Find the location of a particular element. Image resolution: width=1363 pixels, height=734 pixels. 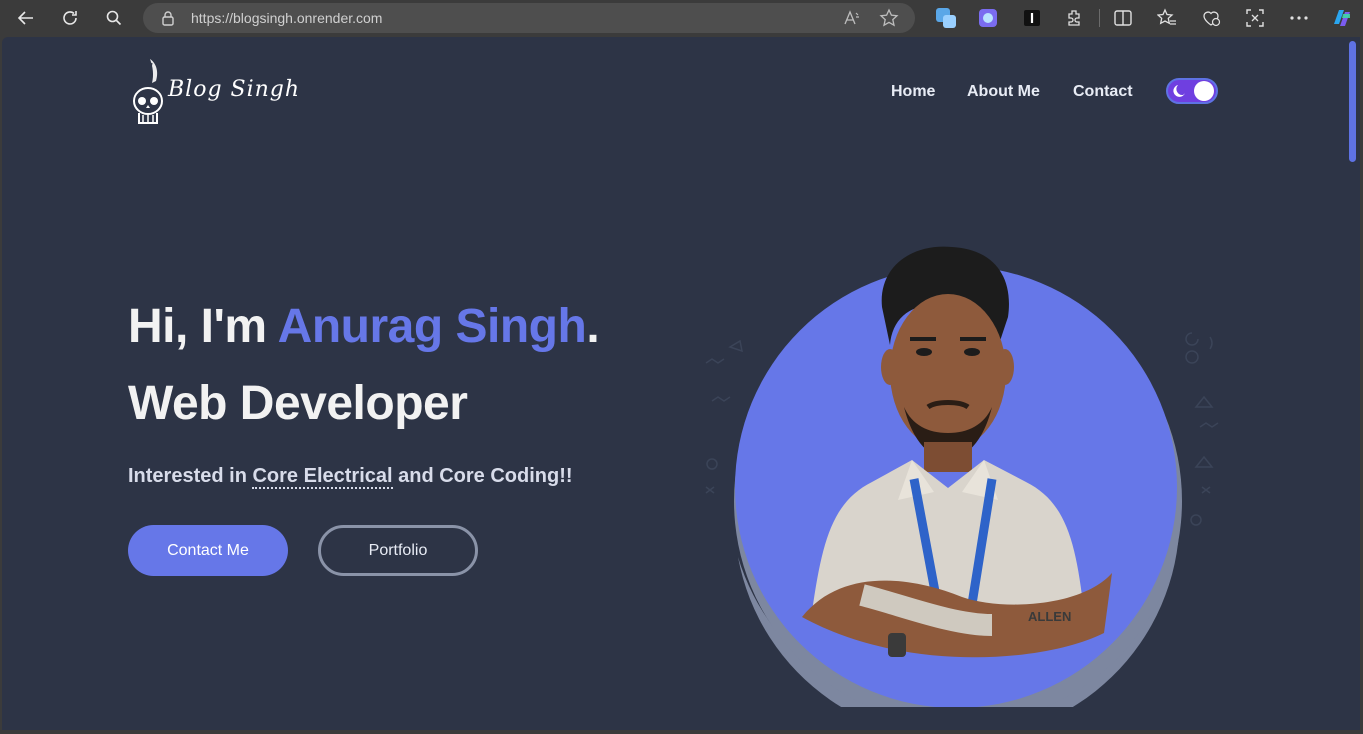

browser-toolbar: https://blogsingh.onrender.com is located at coordinates (681, 18).